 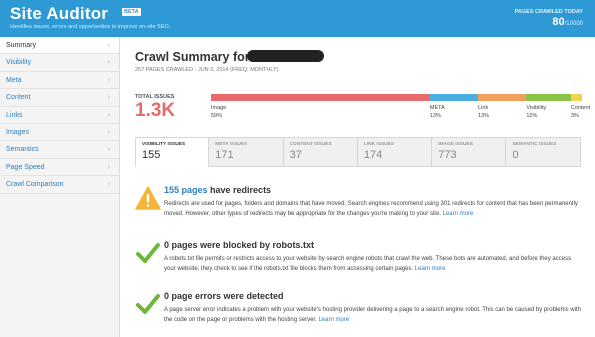 What do you see at coordinates (573, 24) in the screenshot?
I see `pages-crawled-max: /10000` at bounding box center [573, 24].